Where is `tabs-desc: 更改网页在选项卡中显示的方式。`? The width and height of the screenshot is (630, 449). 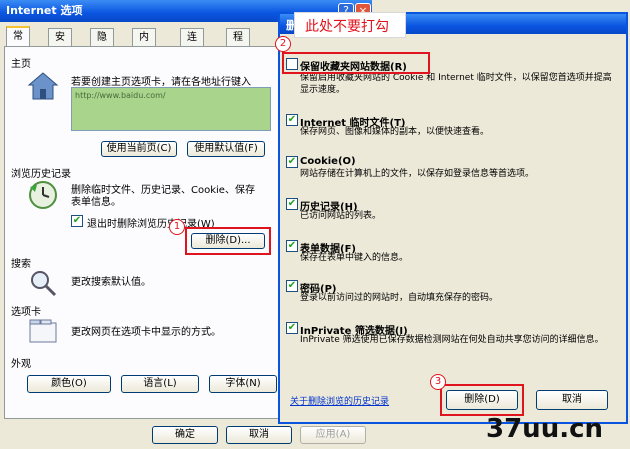 tabs-desc: 更改网页在选项卡中显示的方式。 is located at coordinates (146, 332).